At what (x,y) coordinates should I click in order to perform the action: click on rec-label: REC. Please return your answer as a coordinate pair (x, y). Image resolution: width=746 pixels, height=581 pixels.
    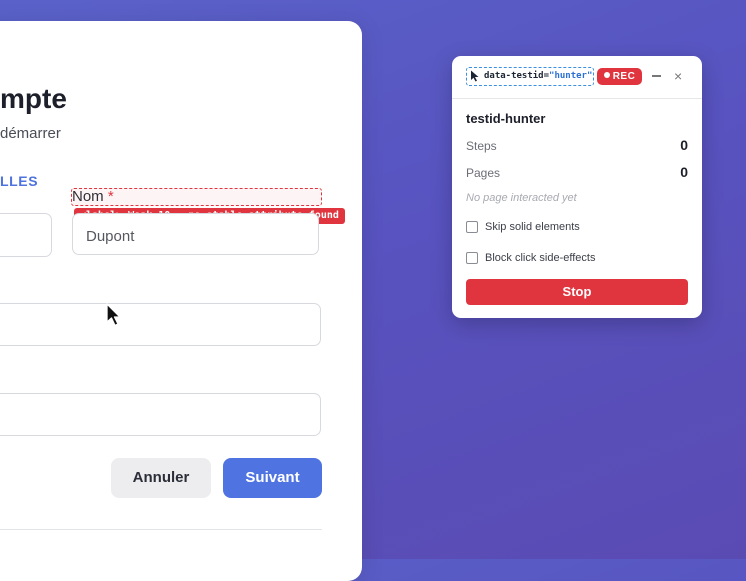
    Looking at the image, I should click on (624, 76).